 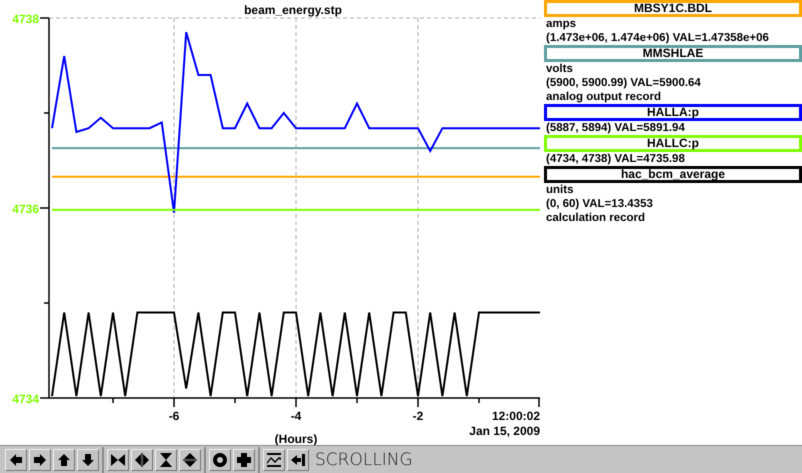 I want to click on legend-text: calculation record, so click(x=595, y=218).